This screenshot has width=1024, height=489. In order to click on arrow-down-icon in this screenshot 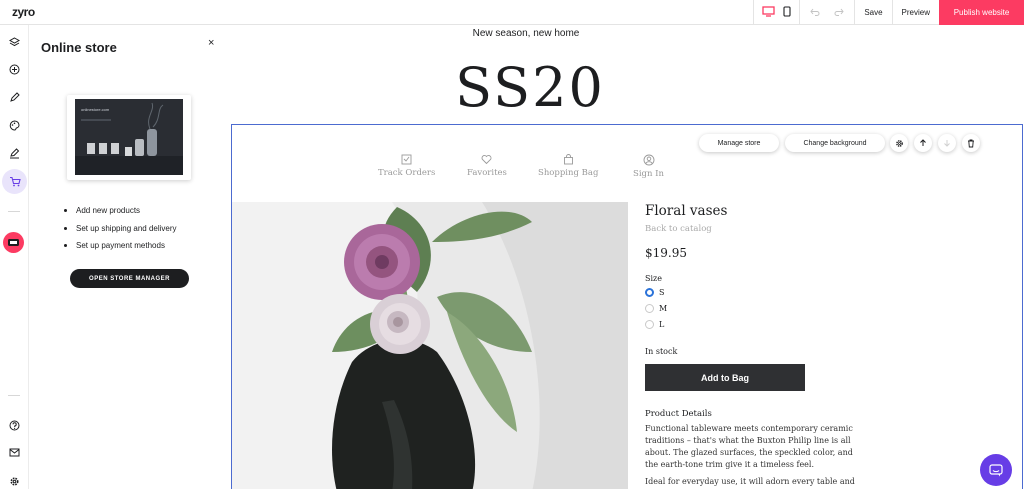, I will do `click(947, 143)`.